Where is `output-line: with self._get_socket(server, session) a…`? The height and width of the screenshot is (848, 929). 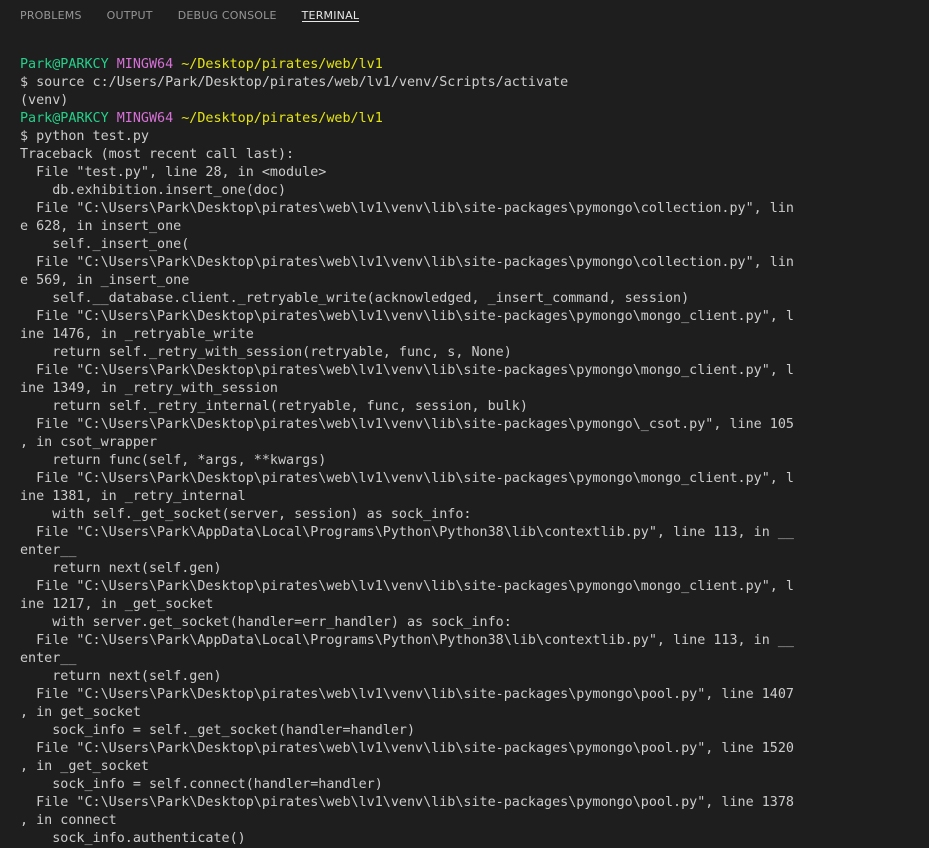
output-line: with self._get_socket(server, session) a… is located at coordinates (246, 514).